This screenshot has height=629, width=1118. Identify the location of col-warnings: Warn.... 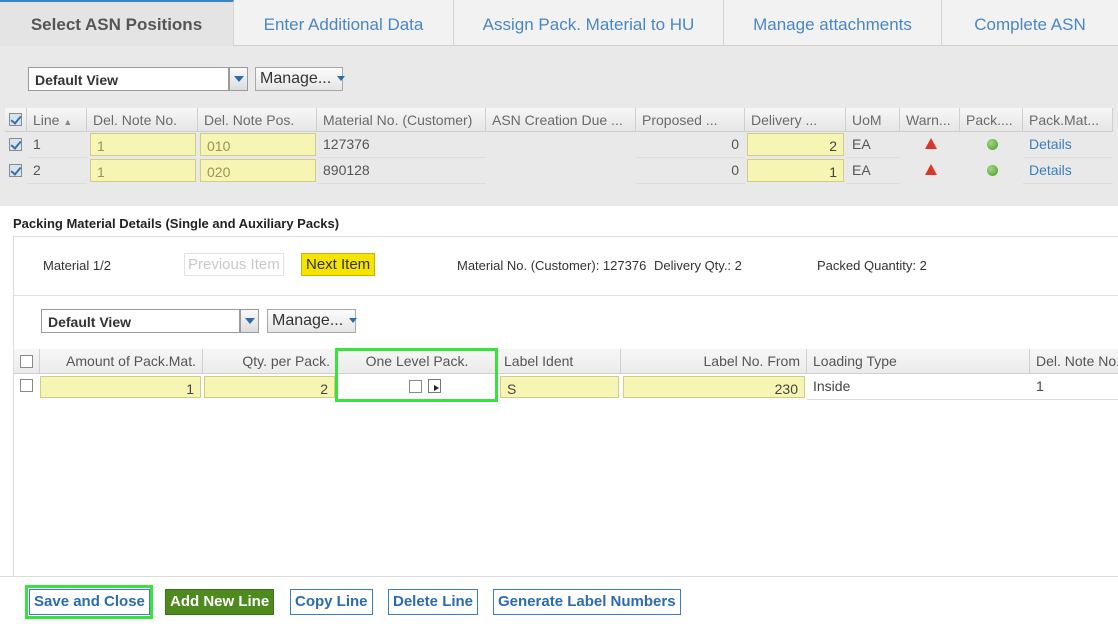
(930, 120).